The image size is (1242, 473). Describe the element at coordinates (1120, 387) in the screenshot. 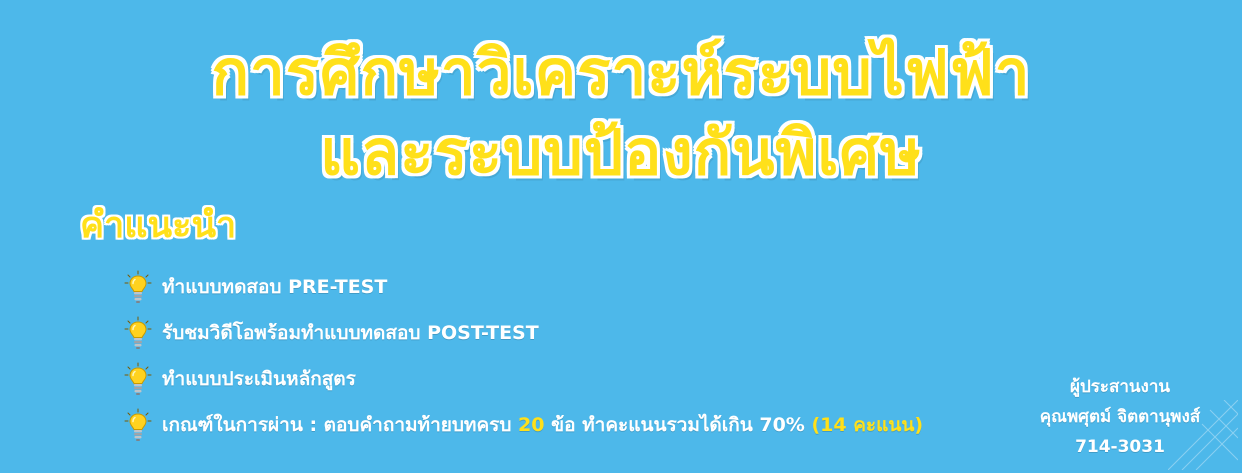

I see `coordinator-label: ผู้ประสานงาน` at that location.